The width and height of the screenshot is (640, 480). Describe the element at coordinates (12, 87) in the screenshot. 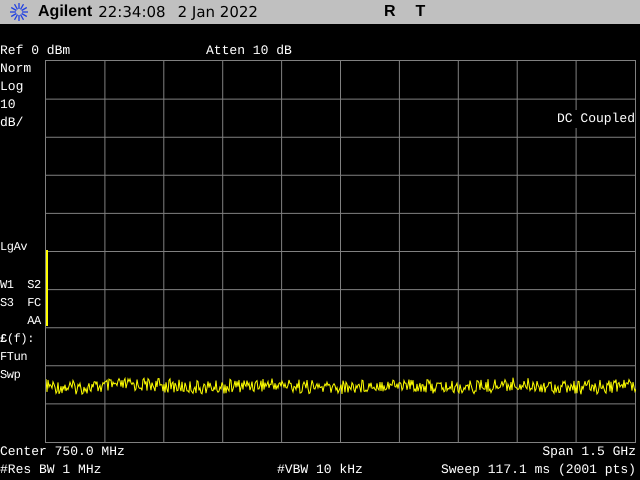

I see `scale-annotation: Log` at that location.